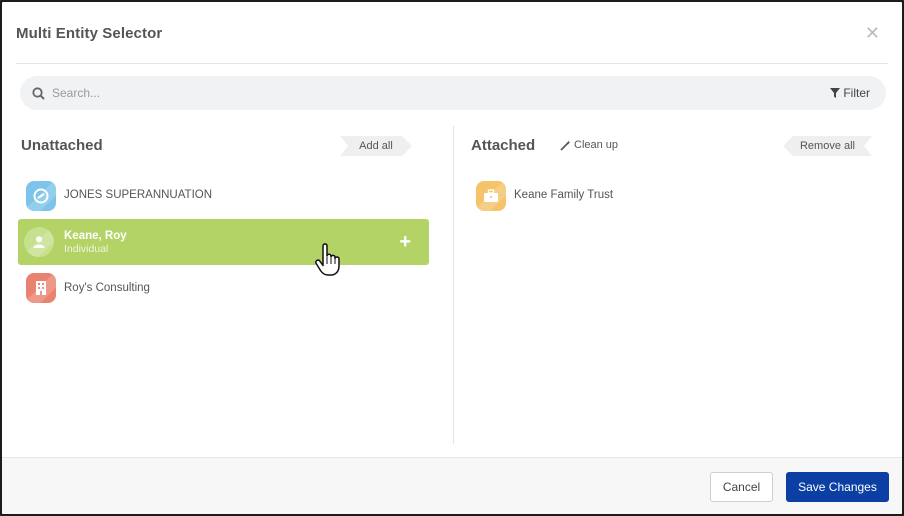 The width and height of the screenshot is (904, 516). Describe the element at coordinates (223, 196) in the screenshot. I see `list-item: JONES SUPERANNUATION` at that location.